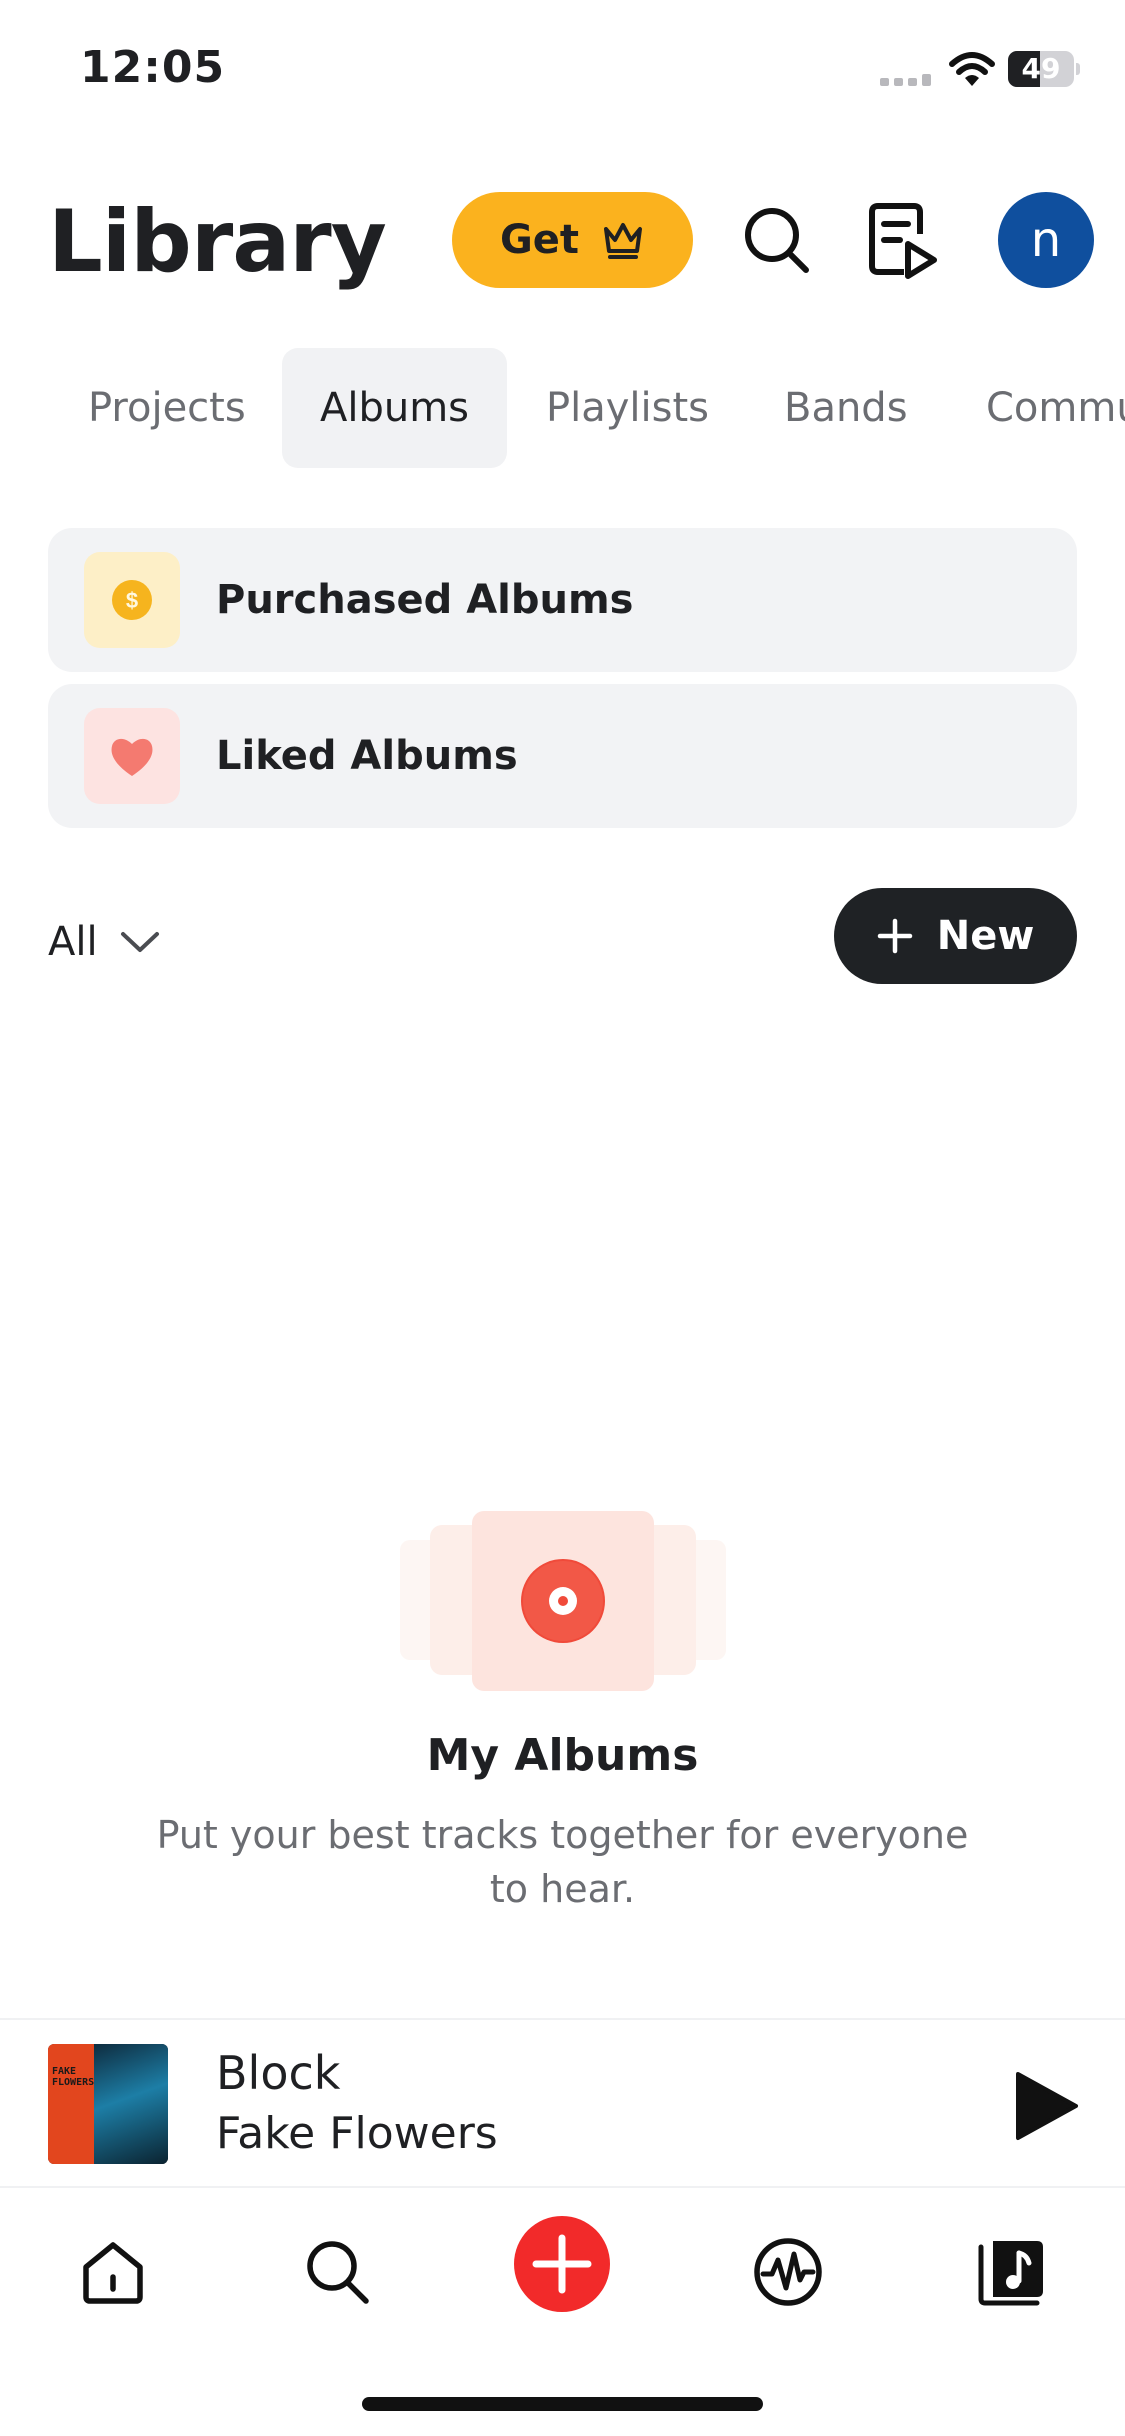  I want to click on album-art: FAKE FLOWERS, so click(108, 2104).